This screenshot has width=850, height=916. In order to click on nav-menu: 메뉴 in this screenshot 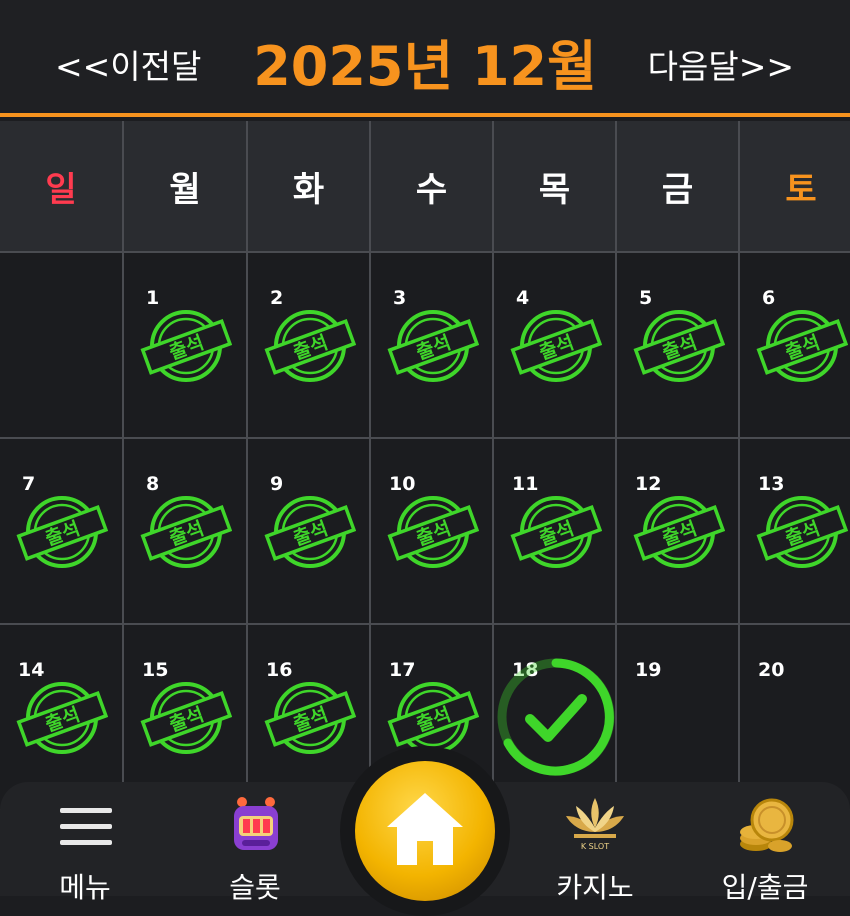, I will do `click(85, 843)`.